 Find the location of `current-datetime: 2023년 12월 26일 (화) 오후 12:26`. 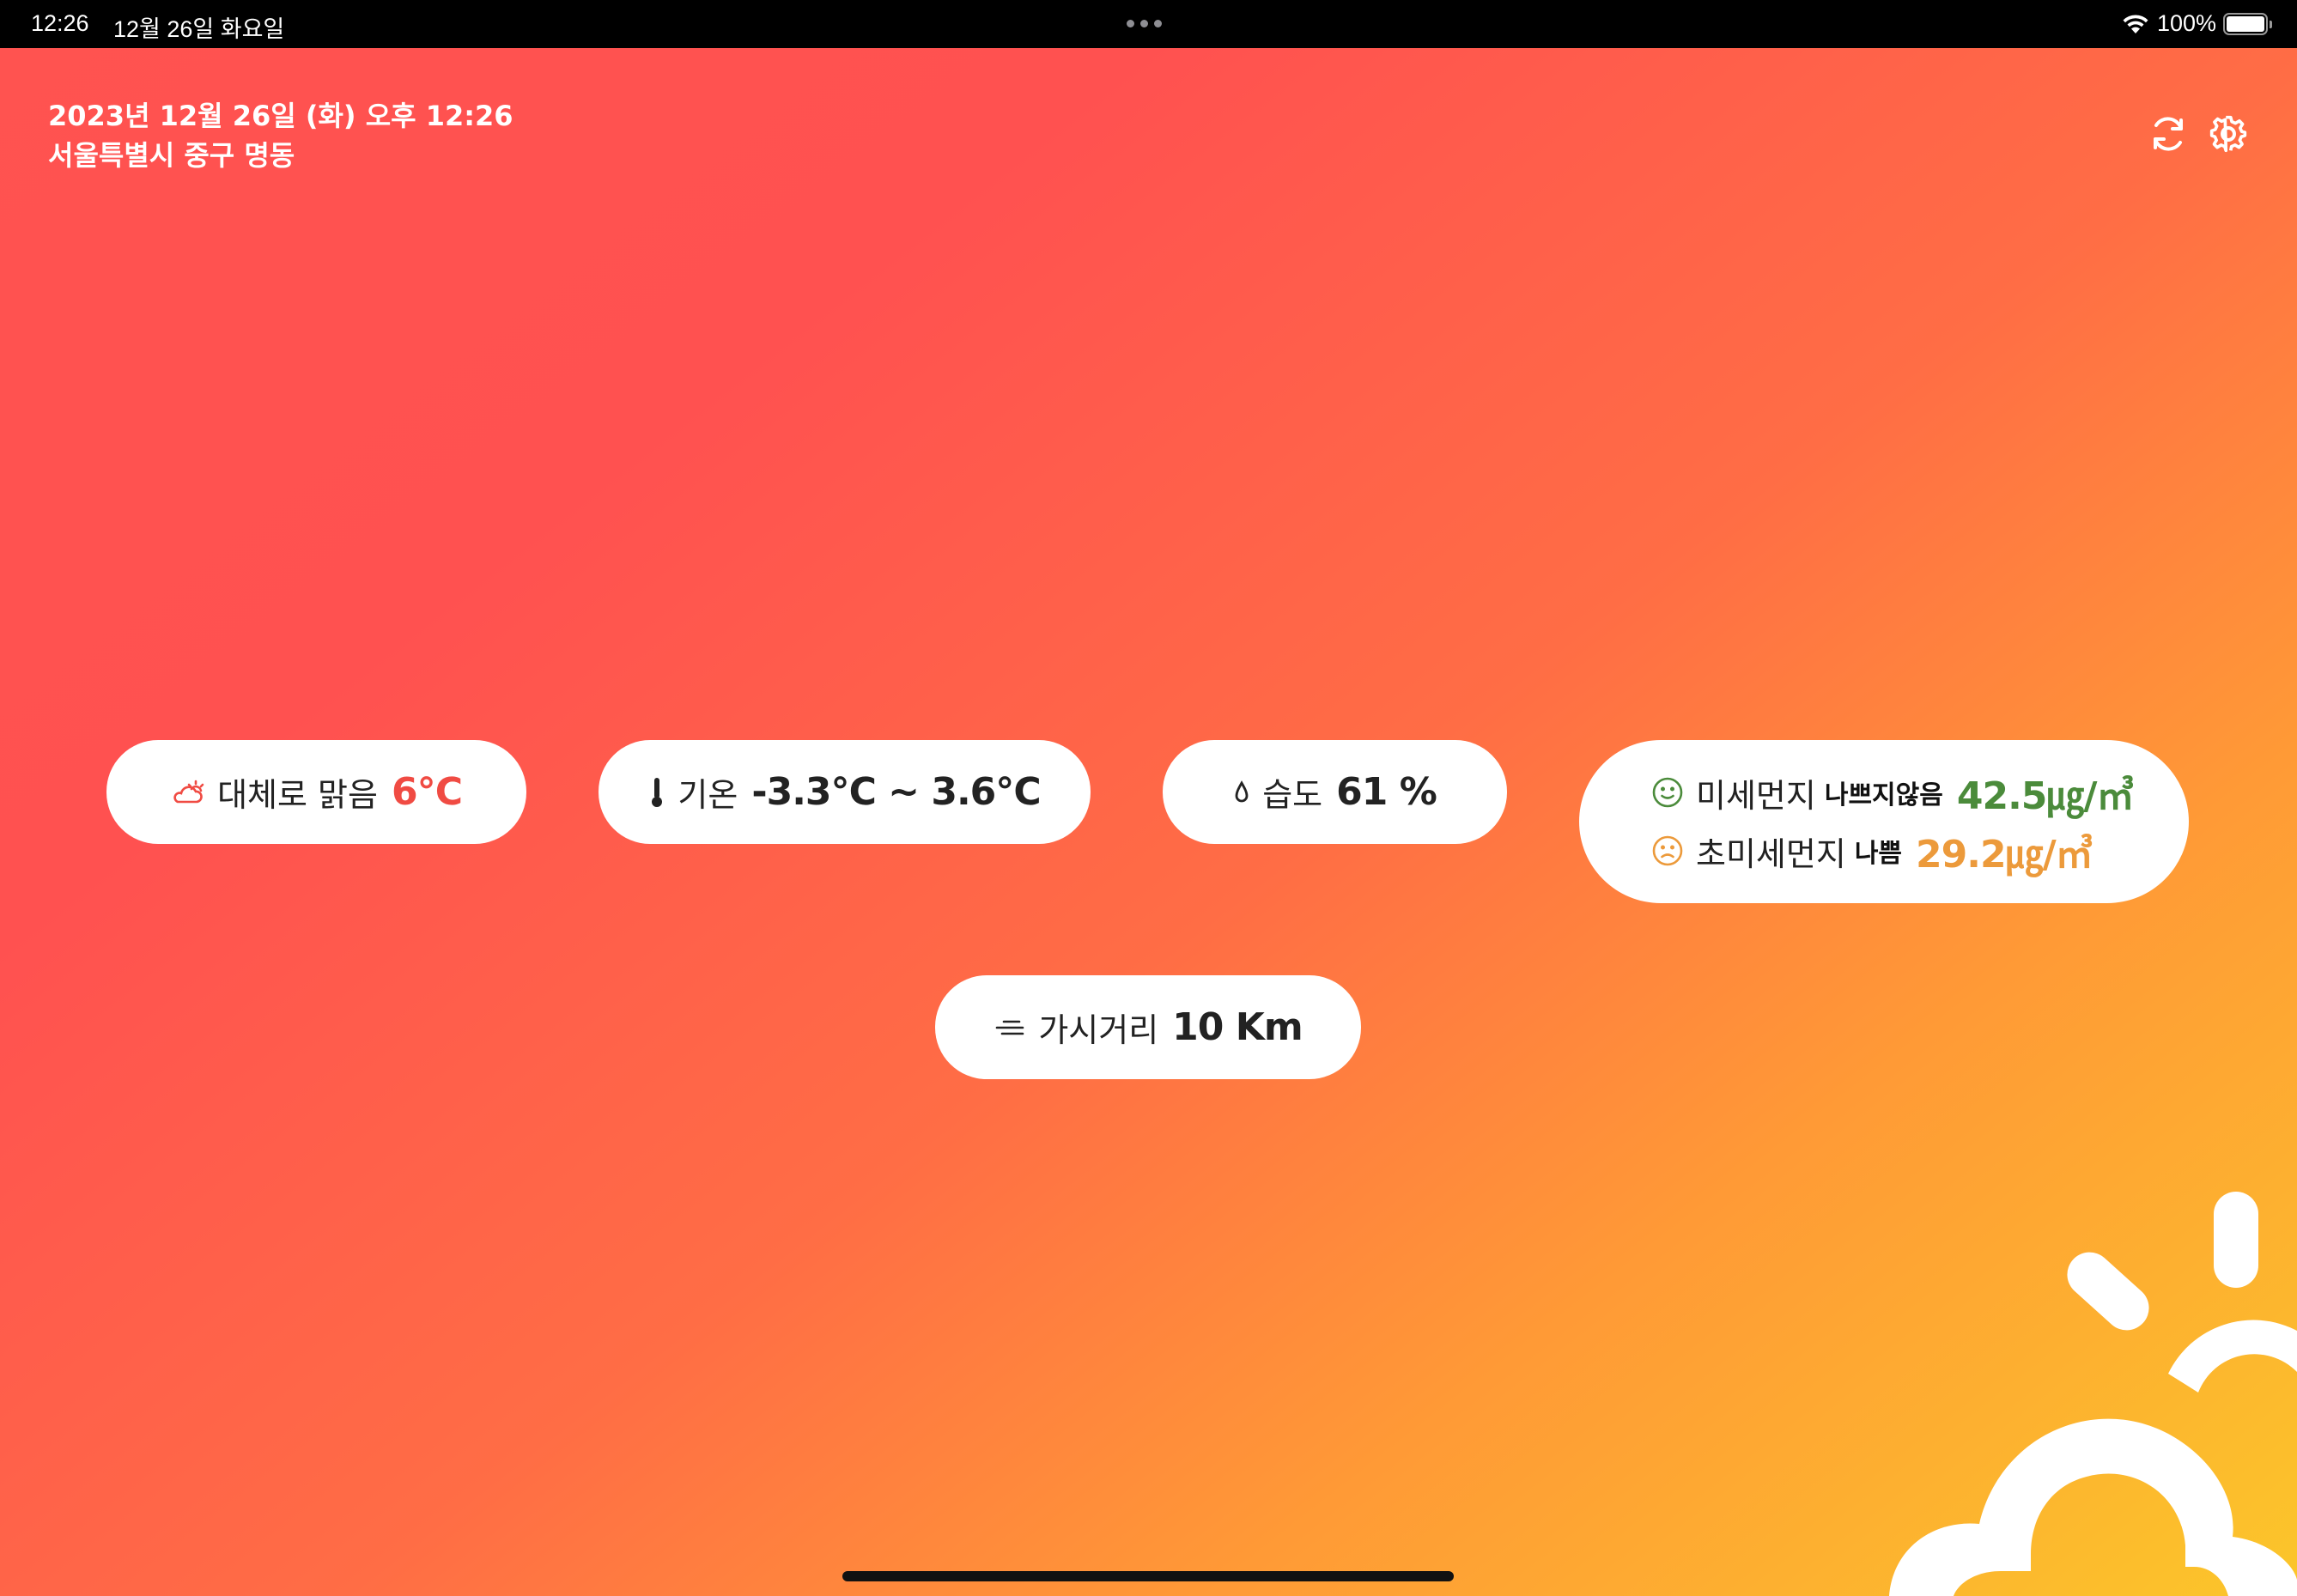

current-datetime: 2023년 12월 26일 (화) 오후 12:26 is located at coordinates (280, 116).